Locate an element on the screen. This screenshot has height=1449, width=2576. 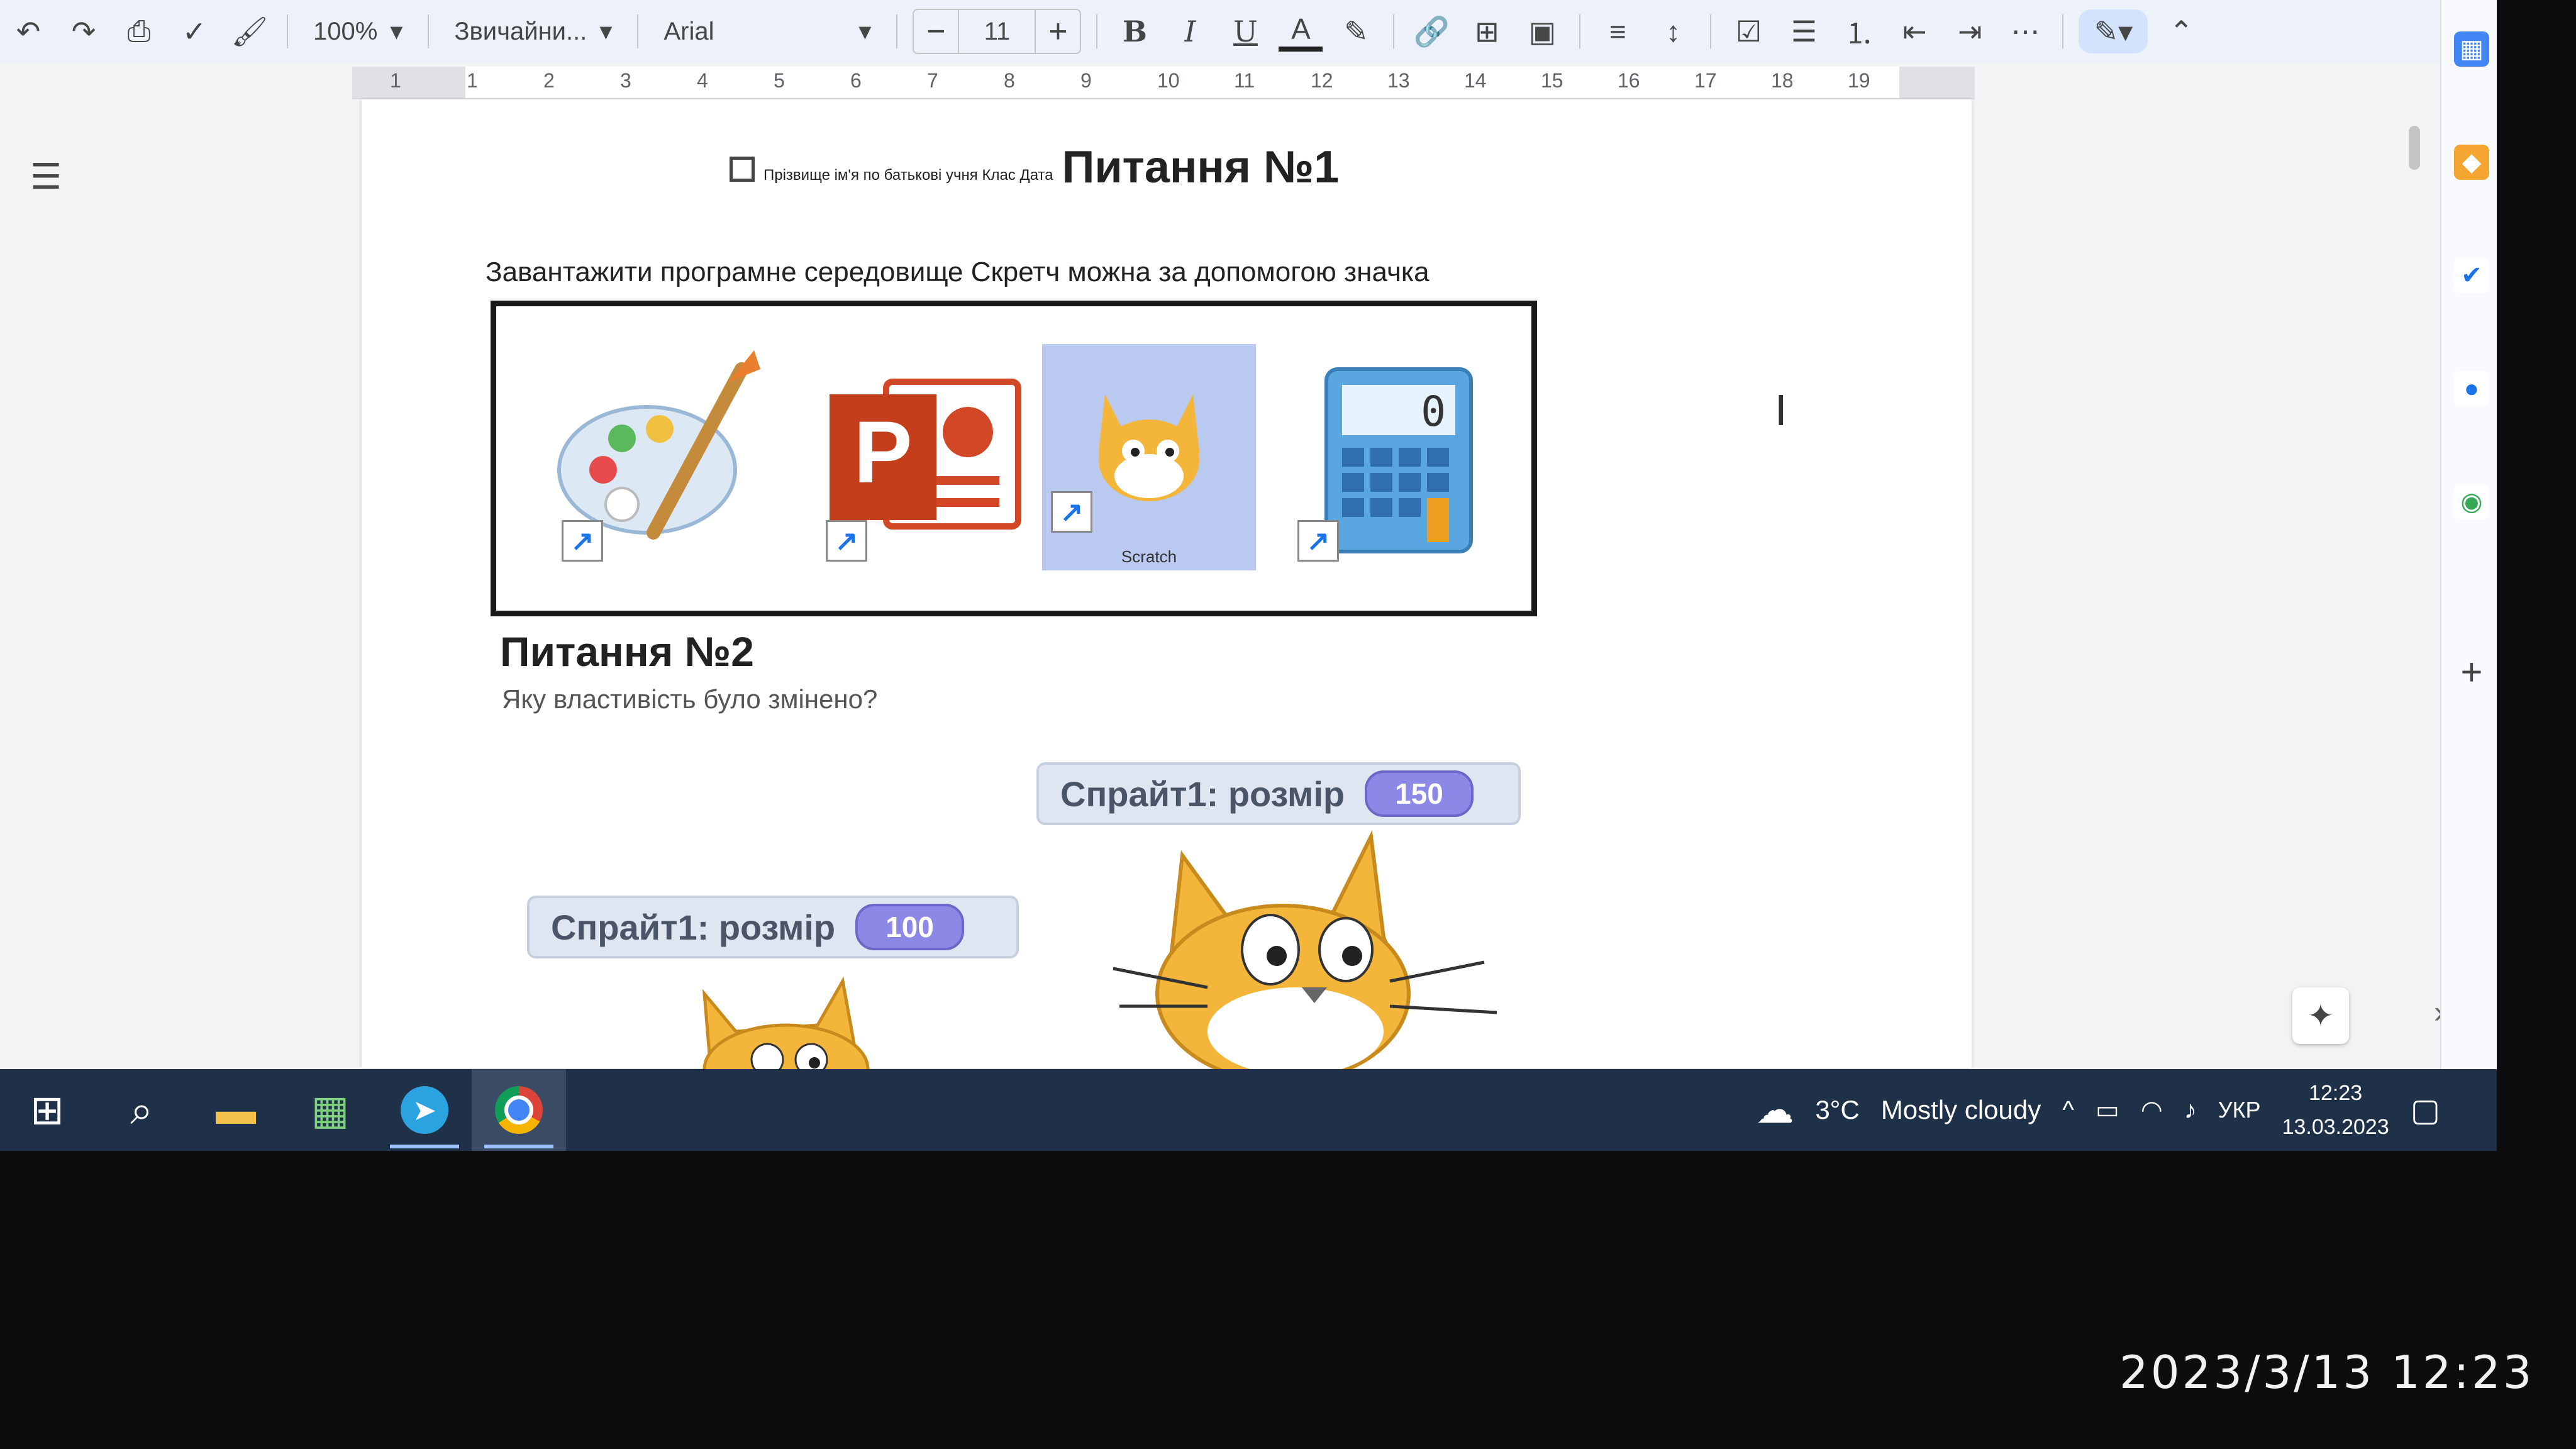
more-options-icon: ⋯ is located at coordinates (2025, 31).